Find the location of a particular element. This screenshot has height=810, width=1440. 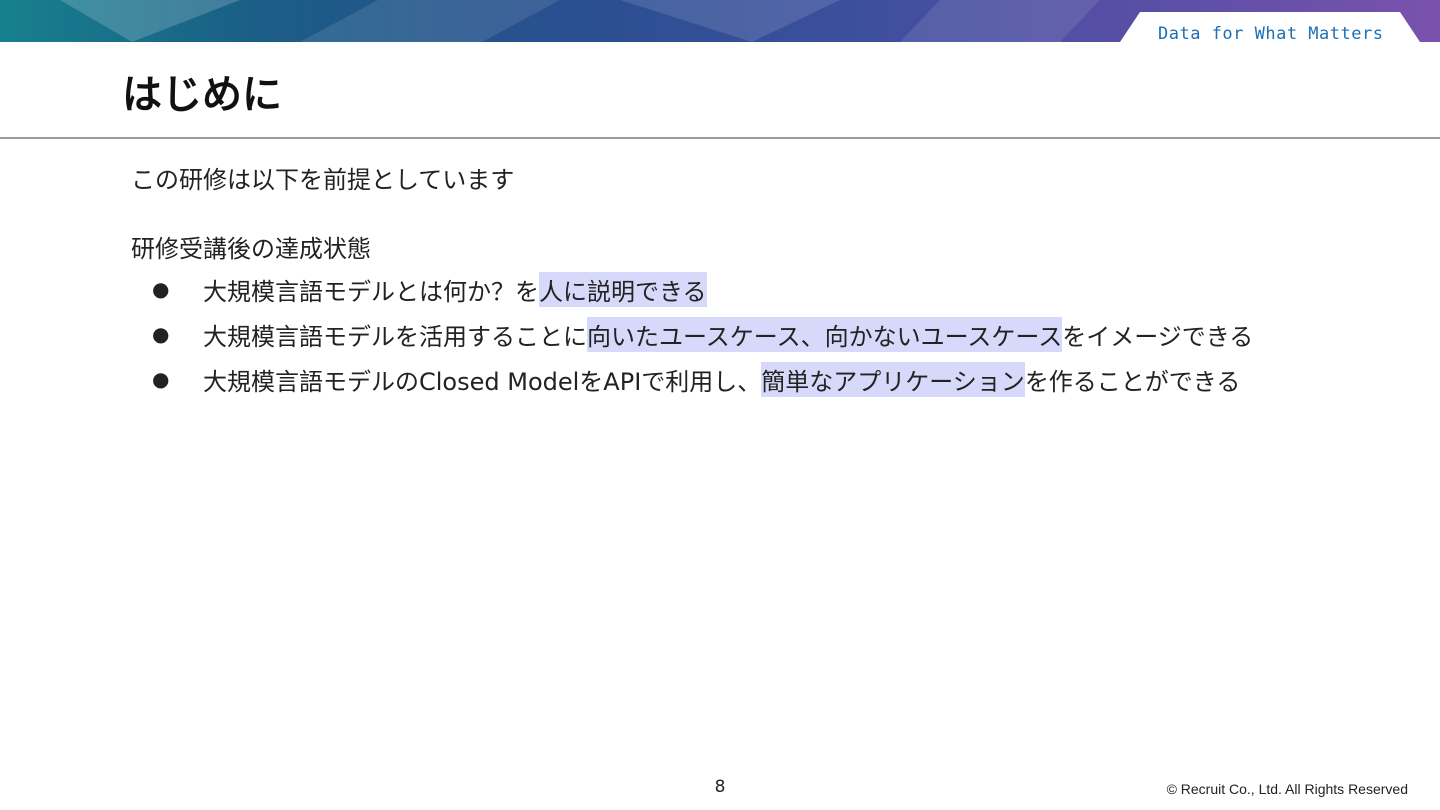

copyright-notice: © Recruit Co., Ltd. All Rights Reserved is located at coordinates (1287, 789).